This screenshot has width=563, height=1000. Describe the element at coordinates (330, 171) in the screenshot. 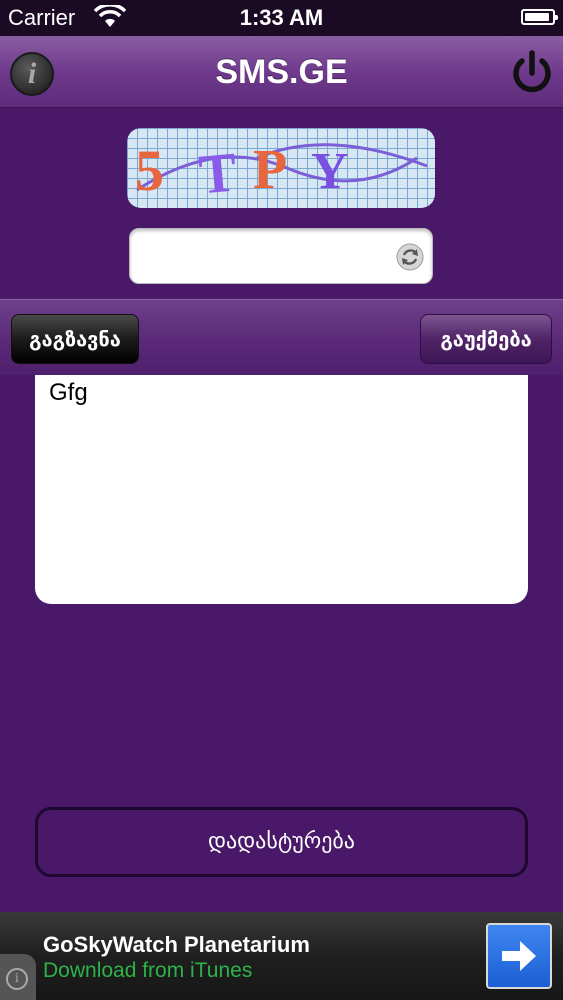

I see `svg-text: Y` at that location.